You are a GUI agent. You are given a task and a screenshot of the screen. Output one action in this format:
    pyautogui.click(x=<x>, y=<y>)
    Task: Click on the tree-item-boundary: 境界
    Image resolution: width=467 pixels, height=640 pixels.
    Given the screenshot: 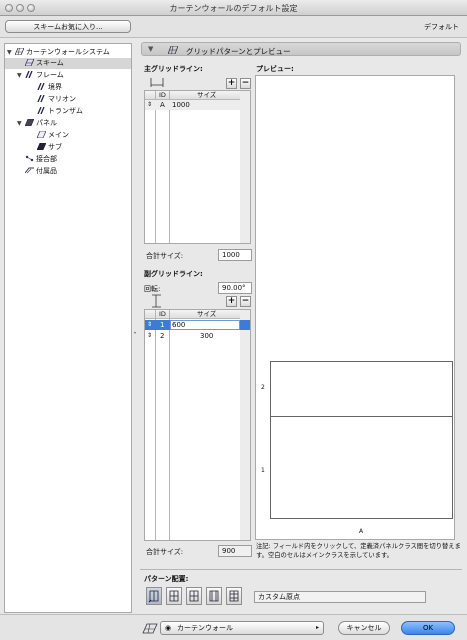 What is the action you would take?
    pyautogui.click(x=49, y=87)
    